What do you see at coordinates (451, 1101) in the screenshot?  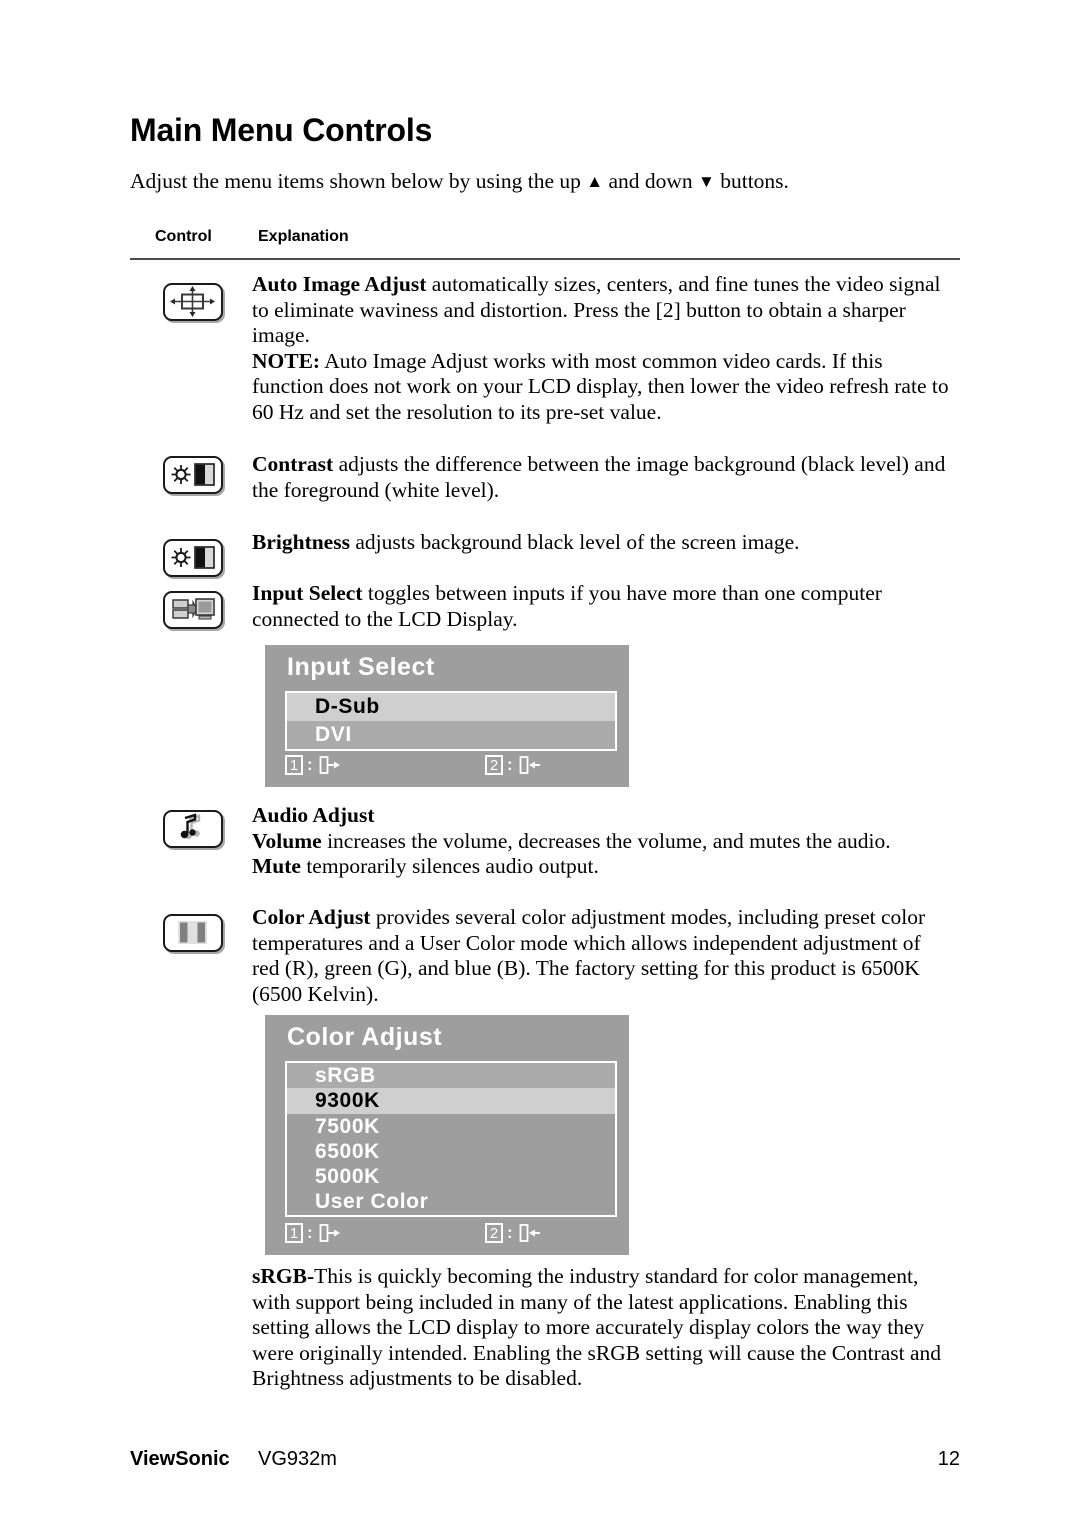 I see `osd-item-9300k: 9300K` at bounding box center [451, 1101].